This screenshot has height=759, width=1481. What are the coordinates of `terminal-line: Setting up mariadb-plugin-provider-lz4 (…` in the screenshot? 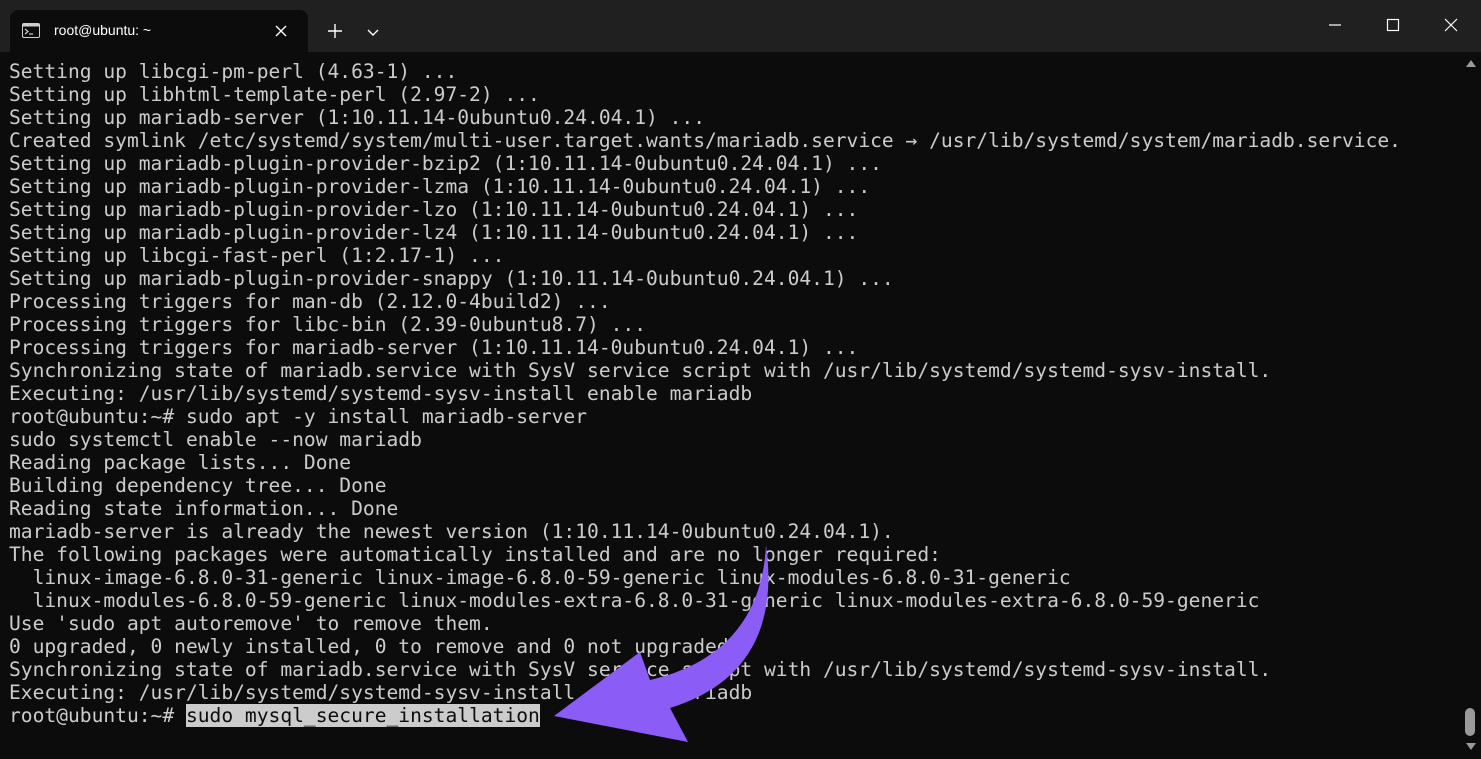 It's located at (434, 232).